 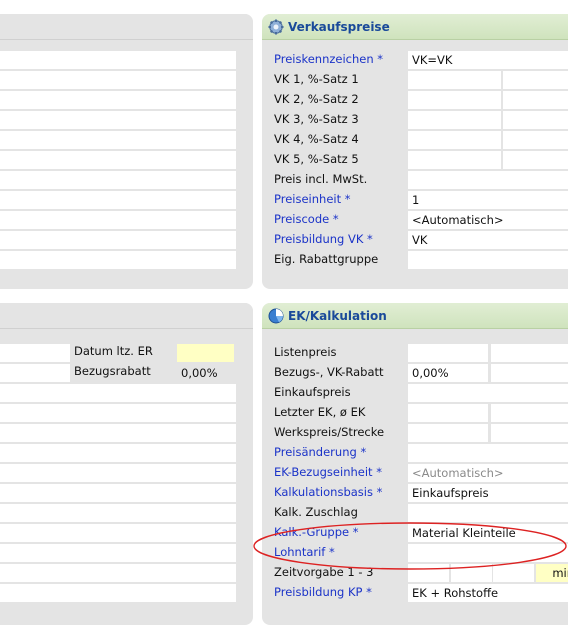 I want to click on ek-row-kalkulationsbasis: Kalkulationsbasis * Einkaufspreis, so click(x=415, y=493).